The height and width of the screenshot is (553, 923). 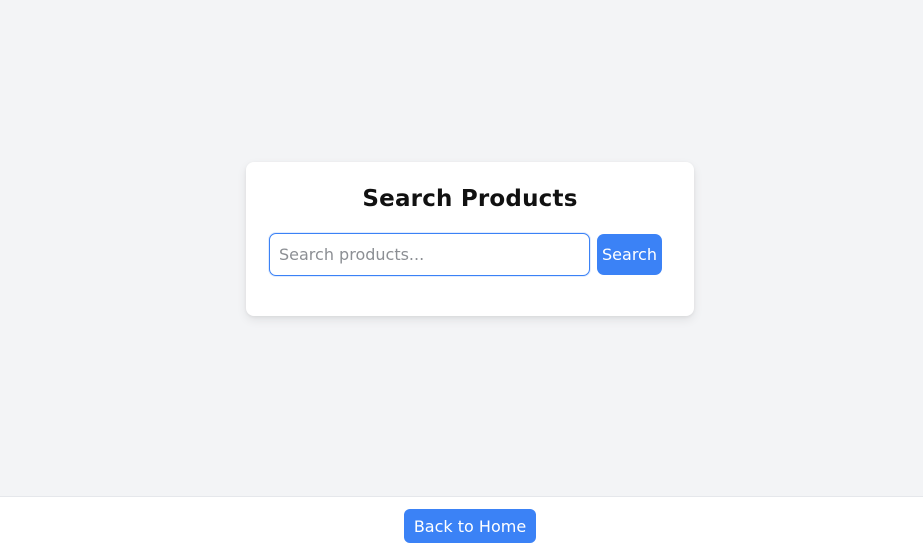 I want to click on back-to-home-button: Back to Home, so click(x=470, y=526).